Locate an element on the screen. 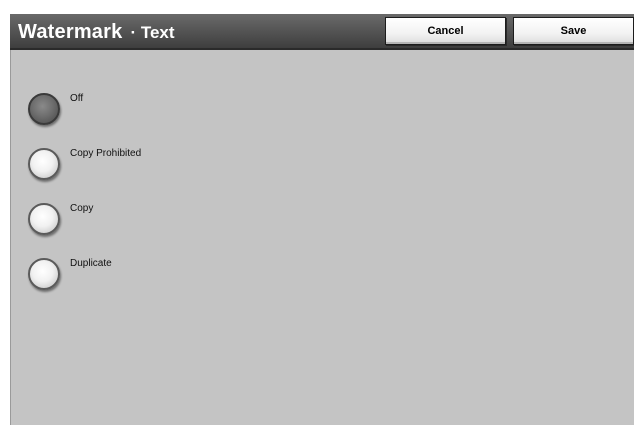 The height and width of the screenshot is (425, 634). option-duplicate: Duplicate is located at coordinates (148, 276).